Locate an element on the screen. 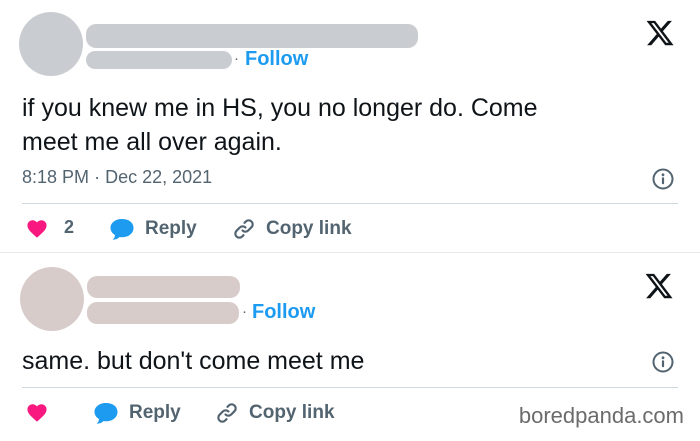 The height and width of the screenshot is (441, 700). tweet-text-line-2: meet me all over again. is located at coordinates (152, 142).